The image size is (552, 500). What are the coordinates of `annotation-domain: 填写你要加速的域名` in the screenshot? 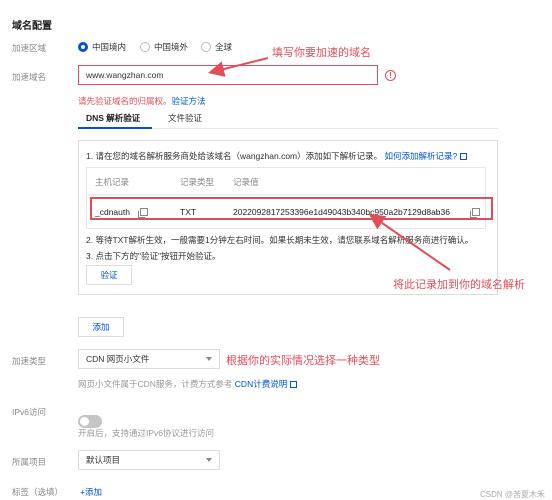 It's located at (321, 53).